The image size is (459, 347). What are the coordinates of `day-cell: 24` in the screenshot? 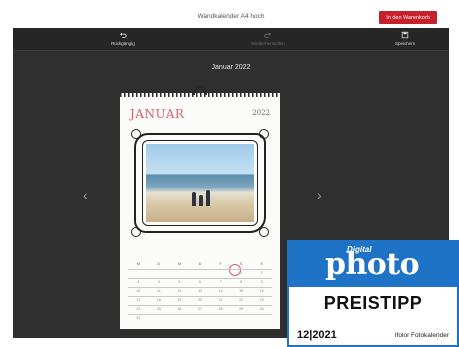 It's located at (138, 308).